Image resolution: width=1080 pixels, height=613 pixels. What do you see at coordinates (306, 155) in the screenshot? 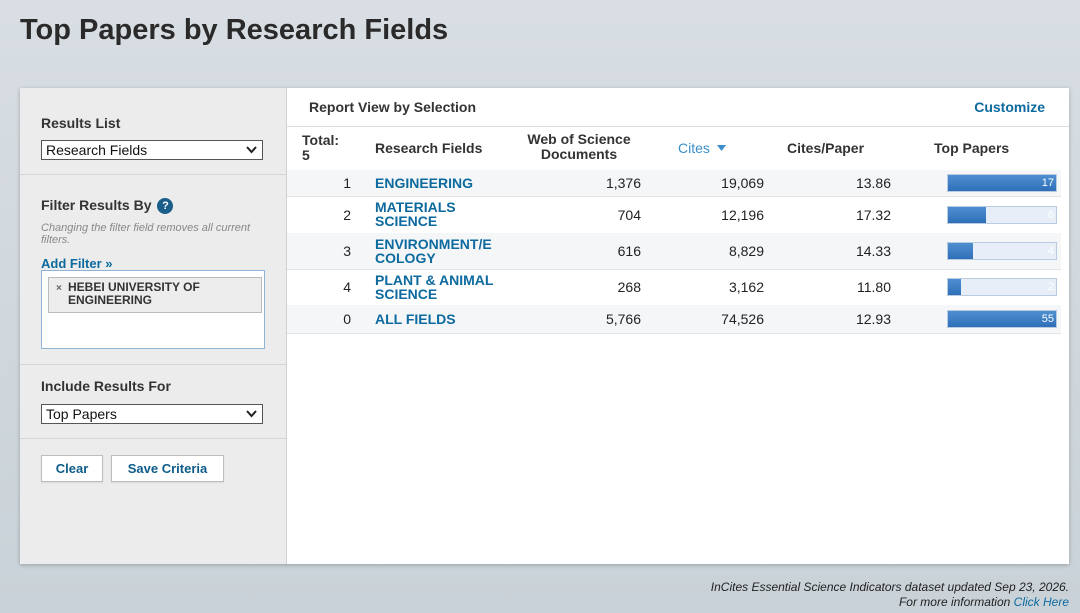
I see `header-total-count: 5` at bounding box center [306, 155].